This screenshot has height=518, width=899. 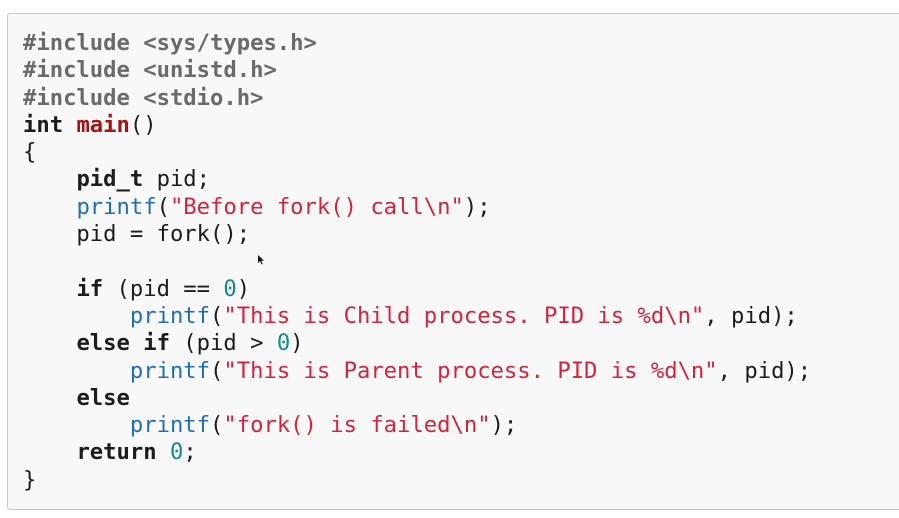 I want to click on code-line: if (pid == 0), so click(x=417, y=289).